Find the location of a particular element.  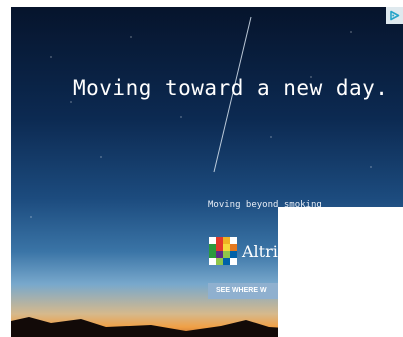

adchoices-icon is located at coordinates (394, 15).